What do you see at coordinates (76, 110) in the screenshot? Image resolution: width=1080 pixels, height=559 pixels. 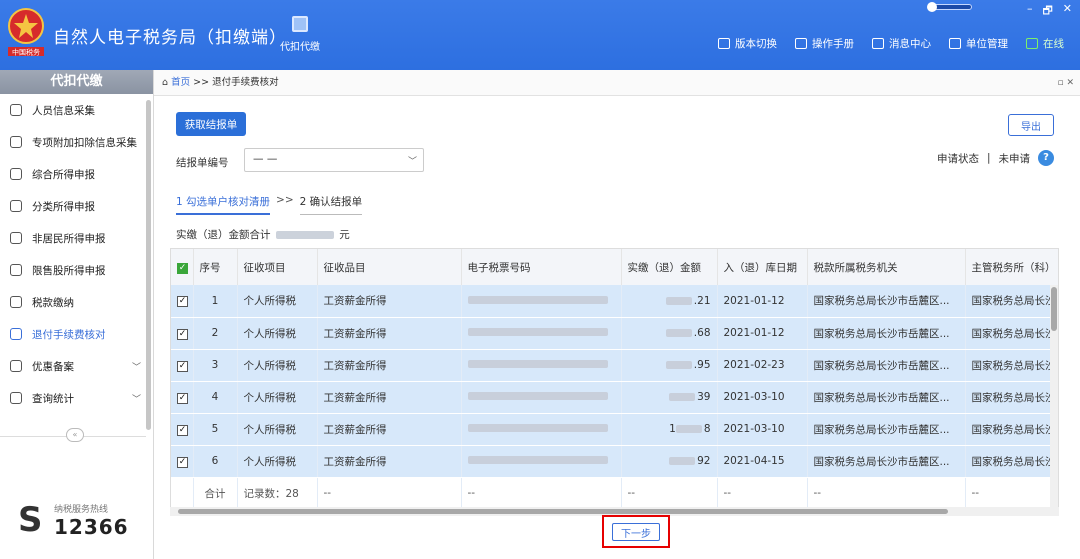 I see `sidebar-item: 人员信息采集` at bounding box center [76, 110].